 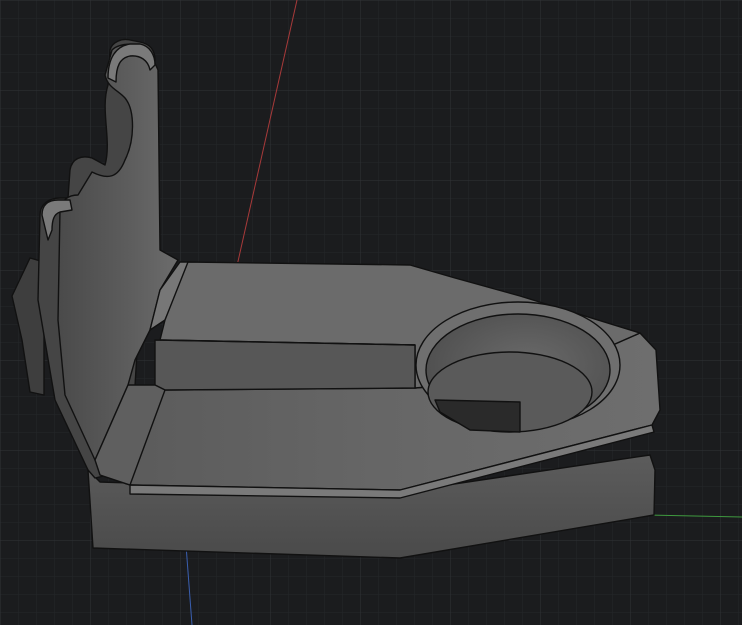 What do you see at coordinates (285, 365) in the screenshot?
I see `step-wall` at bounding box center [285, 365].